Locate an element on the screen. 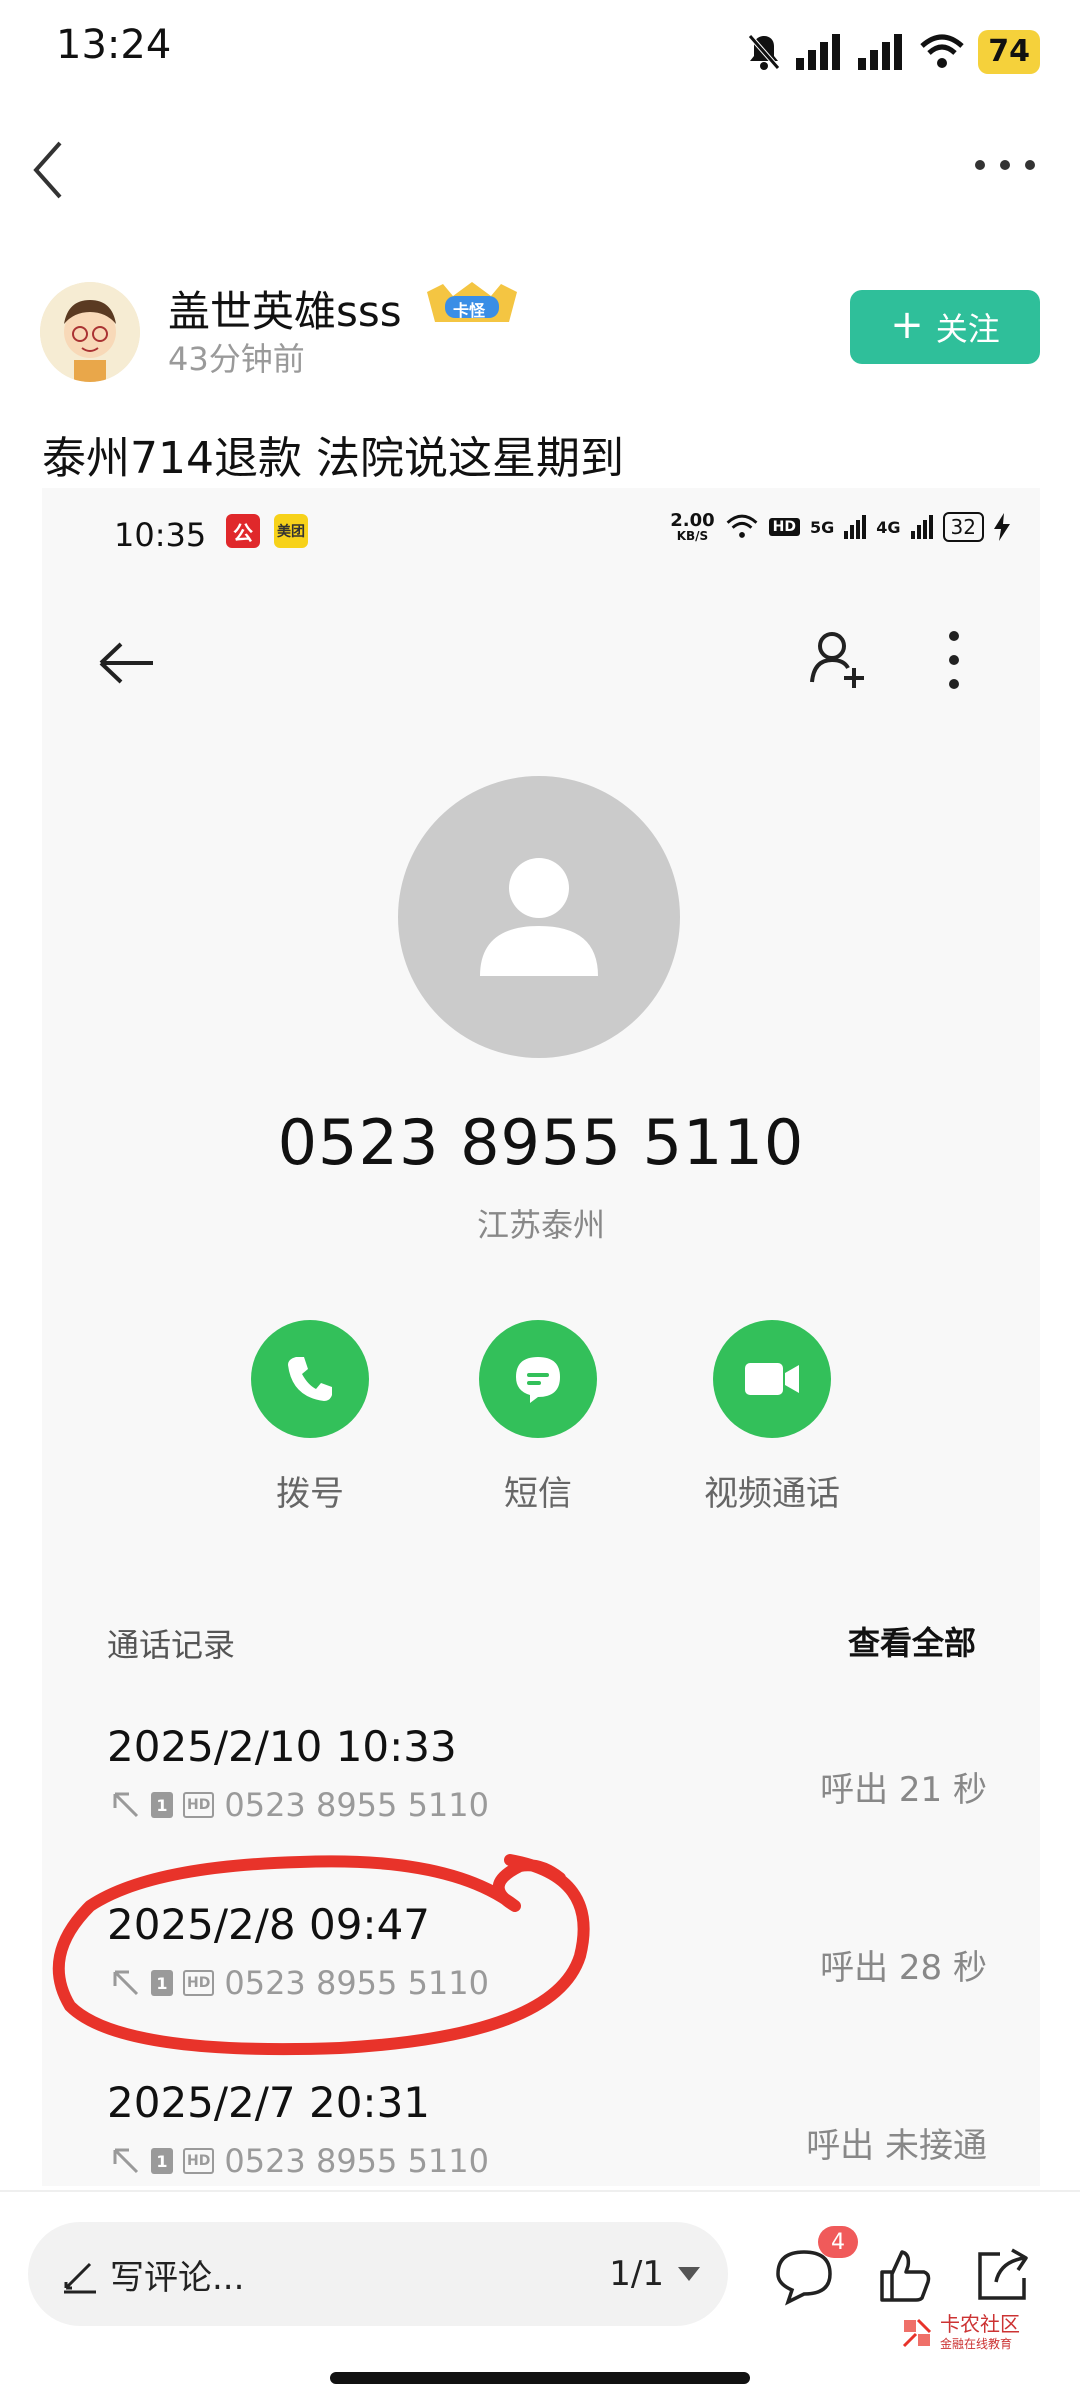 This screenshot has height=2400, width=1080. pen-icon is located at coordinates (80, 2278).